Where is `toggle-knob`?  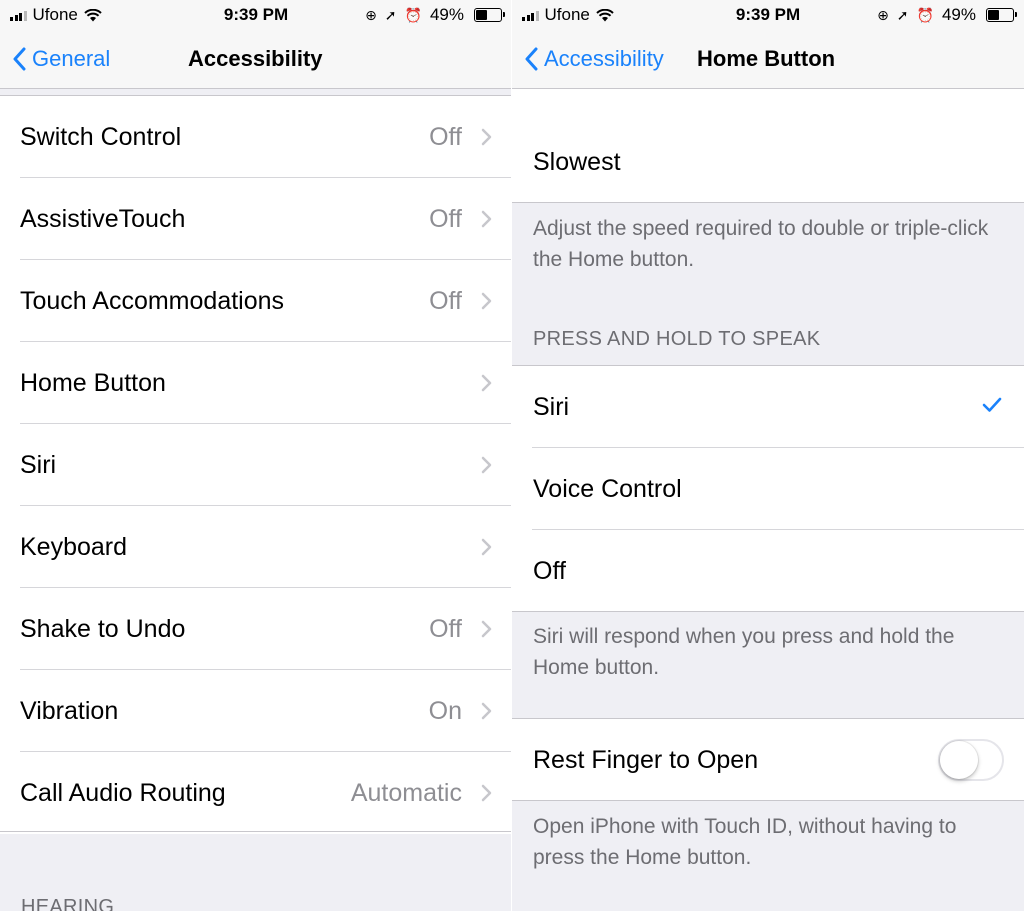
toggle-knob is located at coordinates (959, 760).